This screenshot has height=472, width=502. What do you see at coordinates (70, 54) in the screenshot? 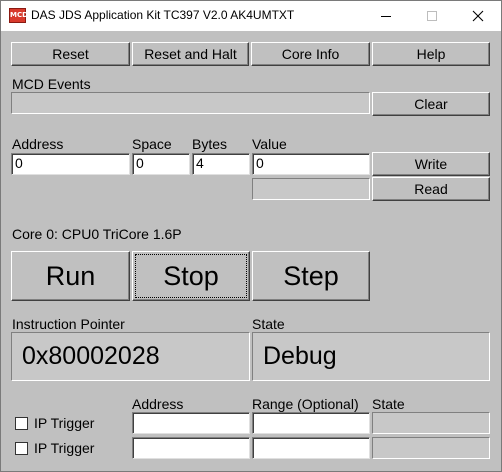
I see `reset-button: Reset` at bounding box center [70, 54].